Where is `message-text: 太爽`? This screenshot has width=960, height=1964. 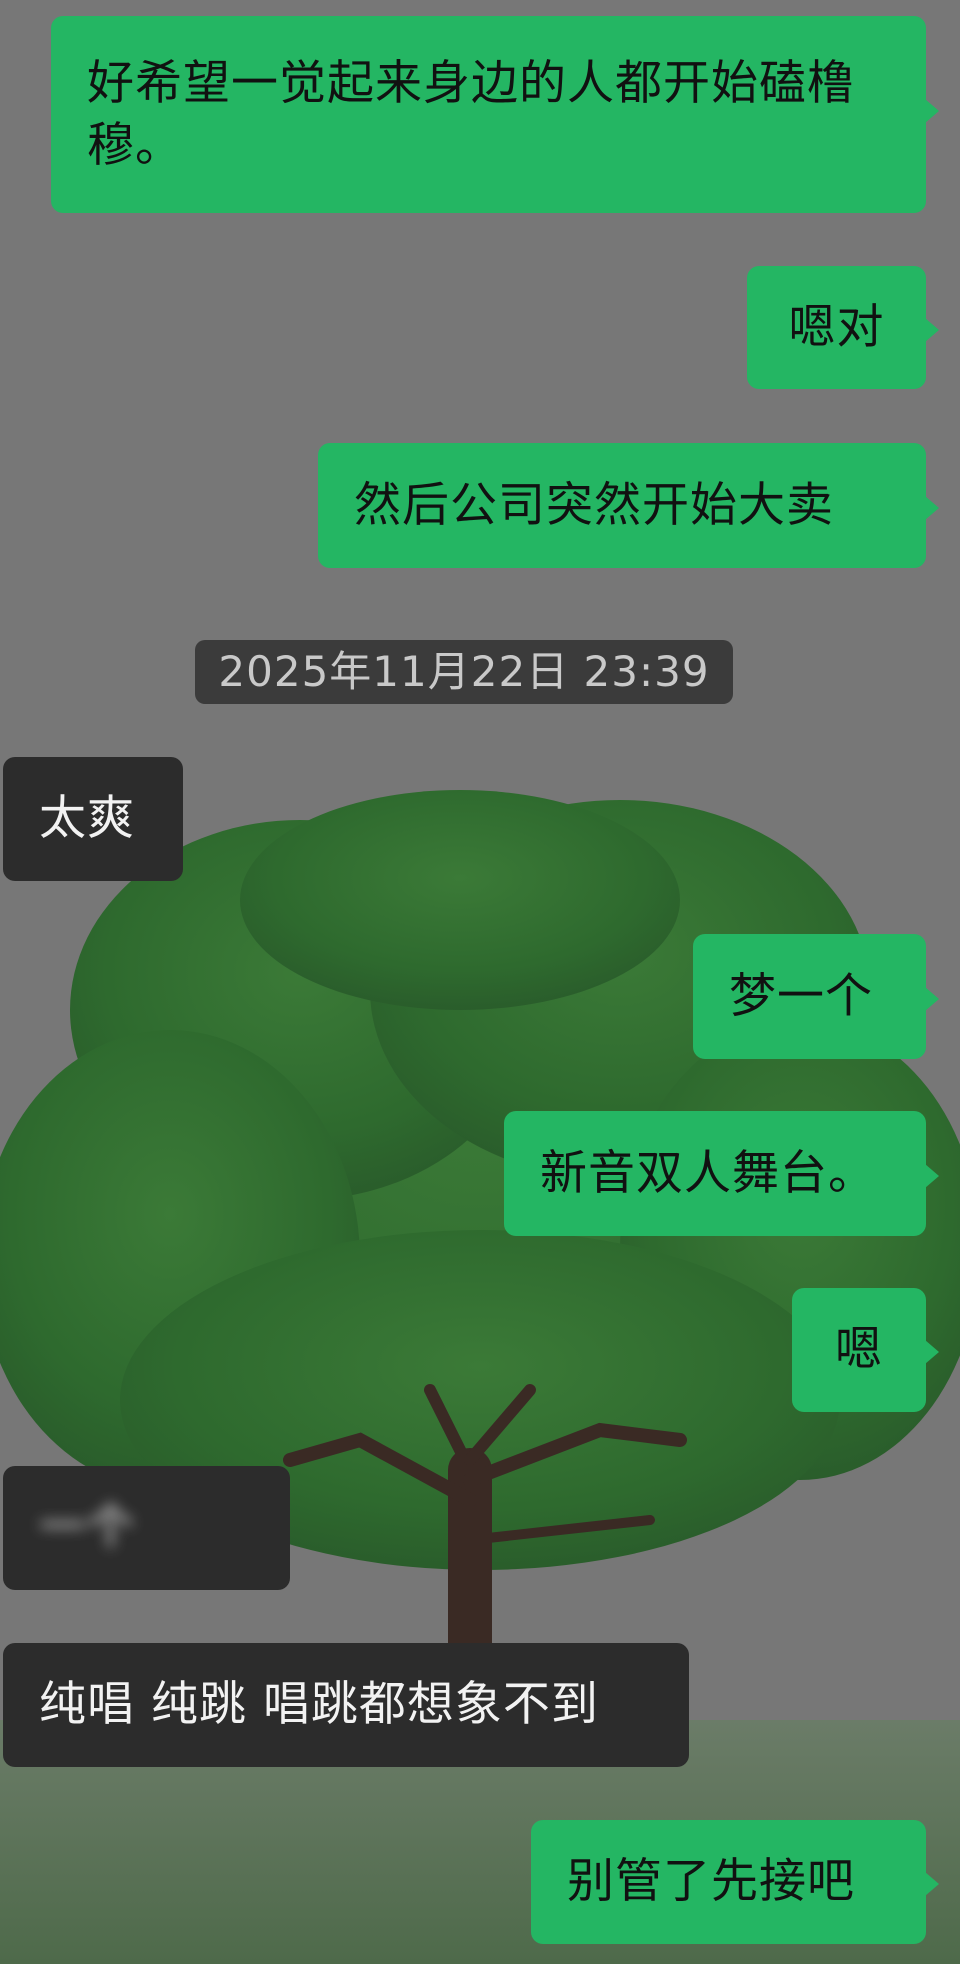
message-text: 太爽 is located at coordinates (87, 818).